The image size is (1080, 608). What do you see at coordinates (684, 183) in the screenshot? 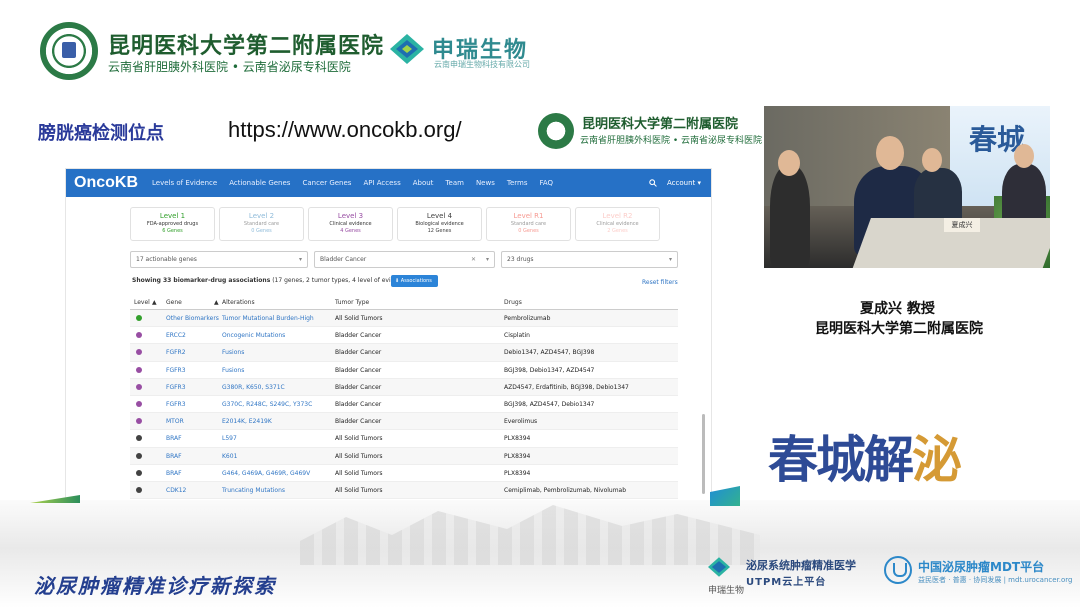
I see `account-menu: Account ▾` at bounding box center [684, 183].